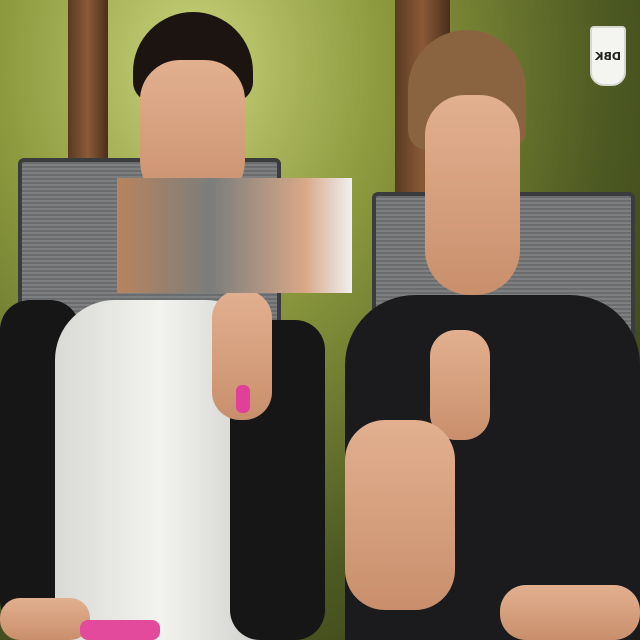  I want to click on person-right-face, so click(472, 195).